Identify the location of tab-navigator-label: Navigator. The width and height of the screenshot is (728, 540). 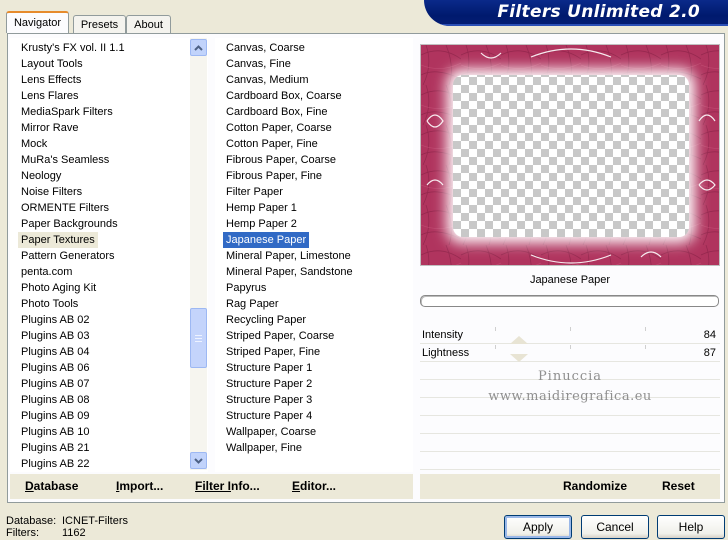
(37, 23).